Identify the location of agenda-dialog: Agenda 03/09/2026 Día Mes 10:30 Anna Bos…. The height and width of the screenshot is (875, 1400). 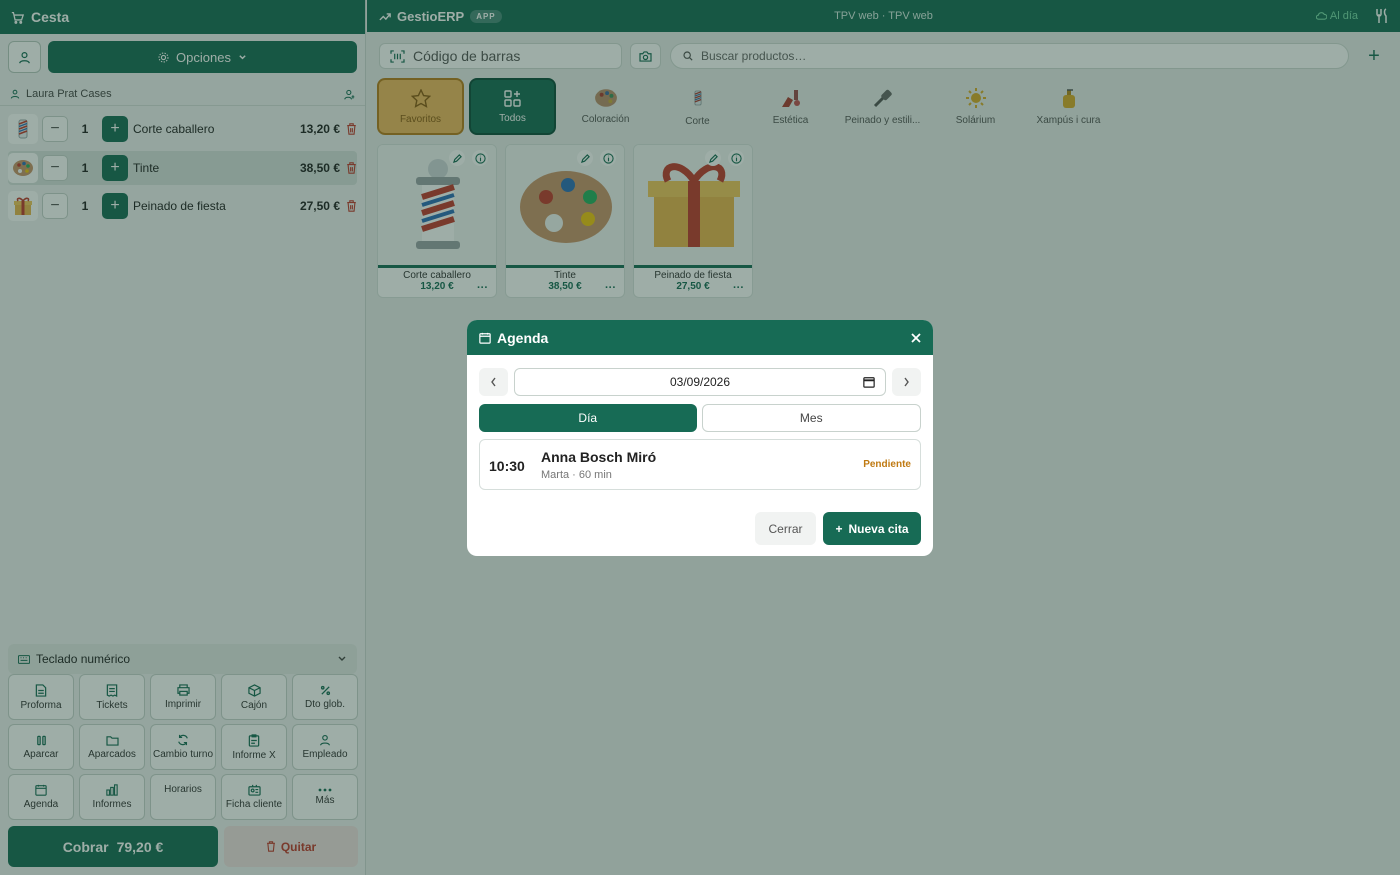
(700, 438).